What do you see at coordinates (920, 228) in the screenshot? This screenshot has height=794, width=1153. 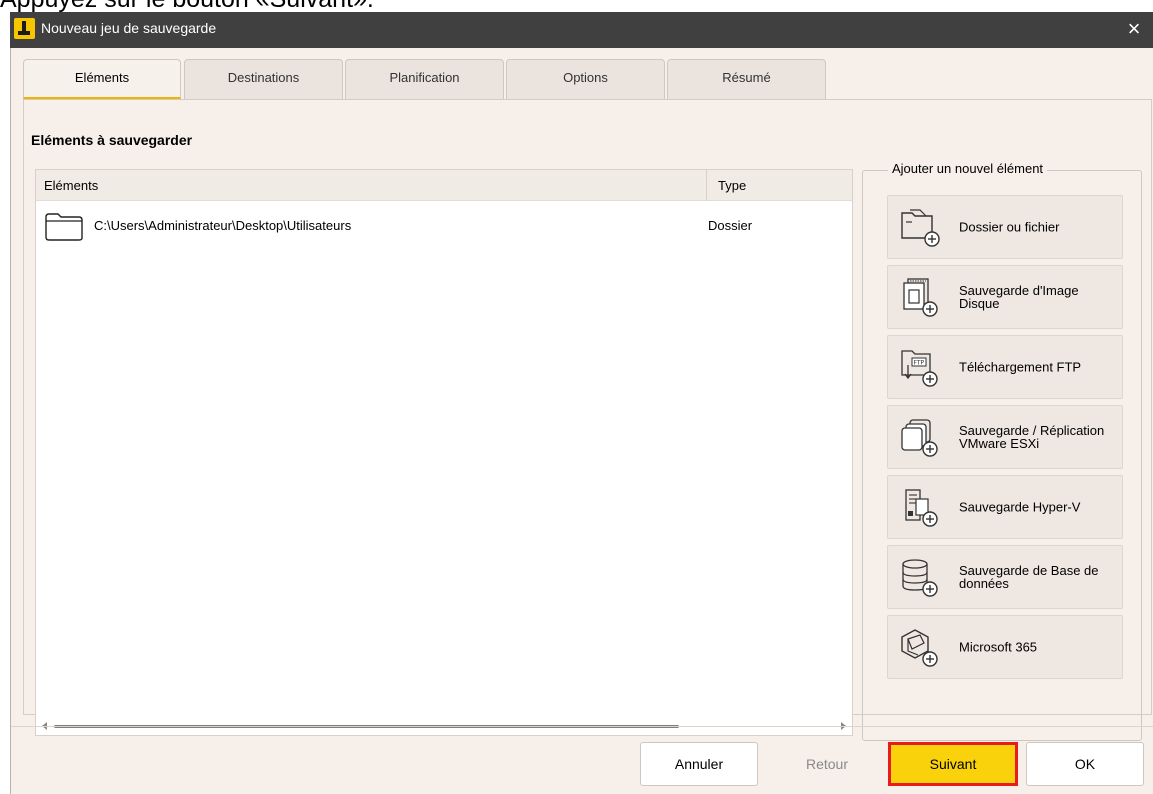 I see `file-add-icon` at bounding box center [920, 228].